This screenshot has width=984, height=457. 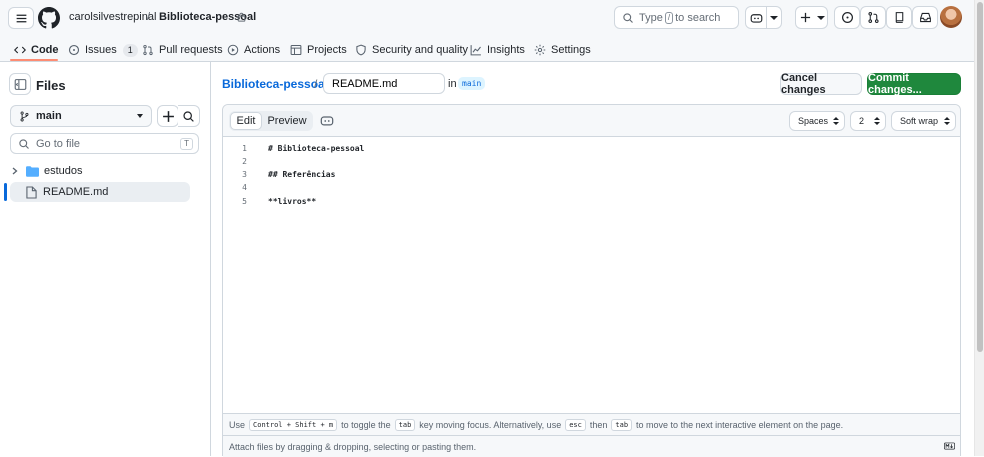 What do you see at coordinates (384, 83) in the screenshot?
I see `filename-input` at bounding box center [384, 83].